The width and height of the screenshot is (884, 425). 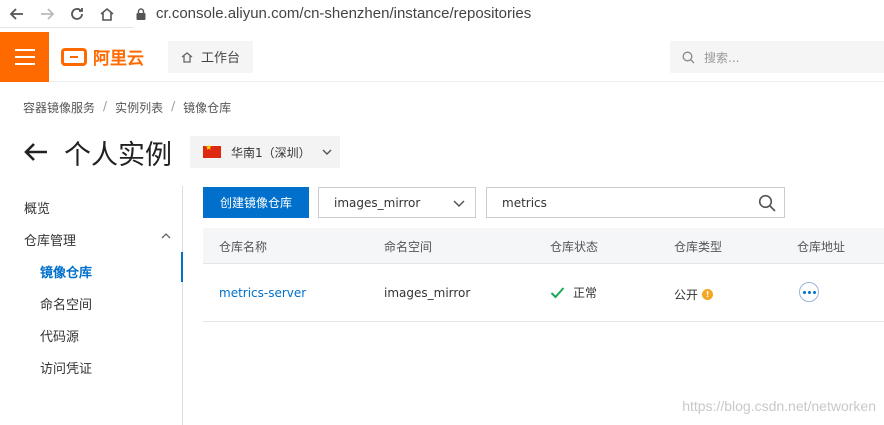 I want to click on forward-nav-button, so click(x=47, y=14).